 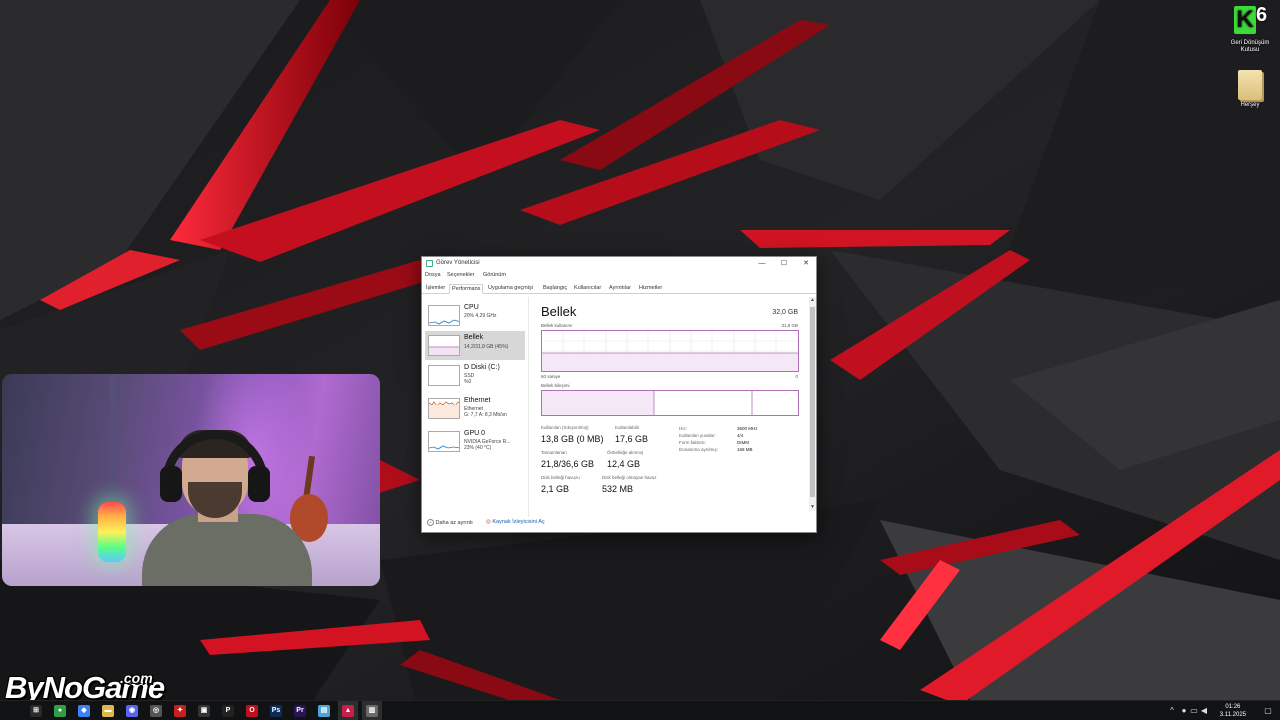 I want to click on menu-view: Görünüm, so click(x=494, y=275).